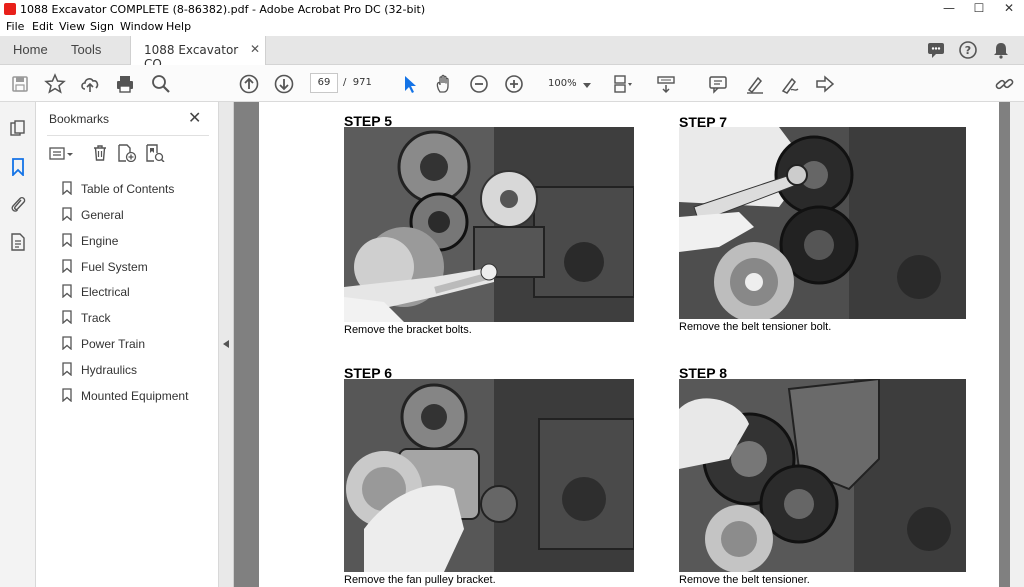  I want to click on bookmark-label: Electrical, so click(105, 292).